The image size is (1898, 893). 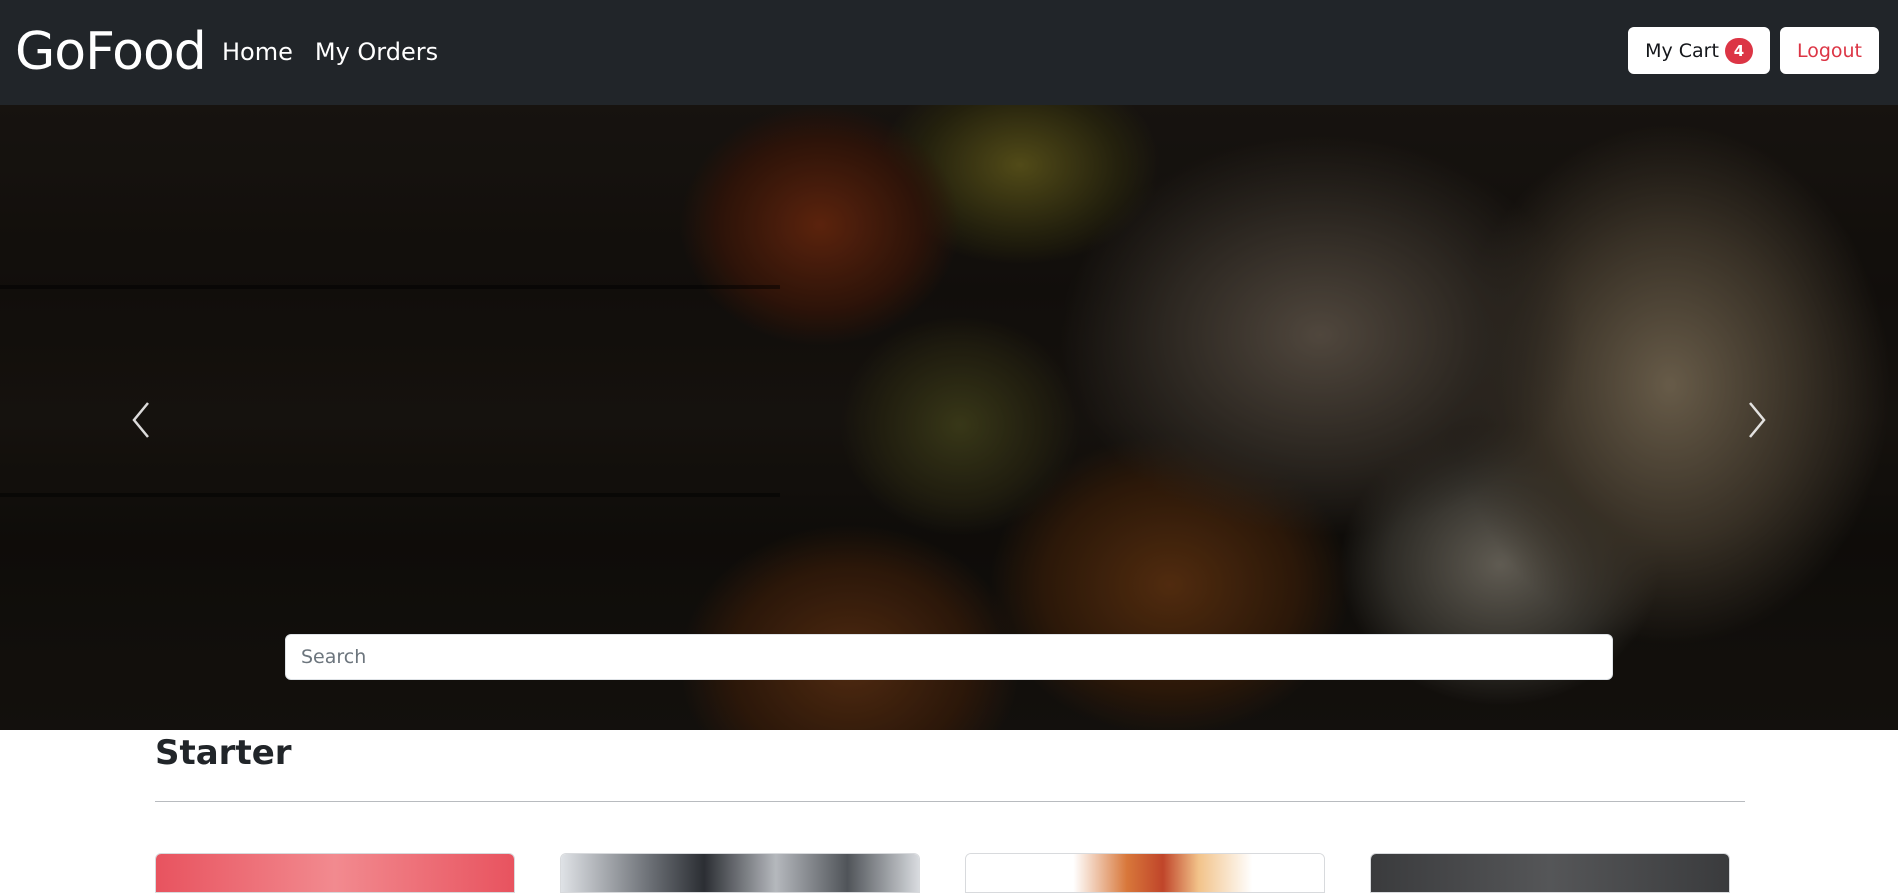 I want to click on chevron-left-icon, so click(x=140, y=420).